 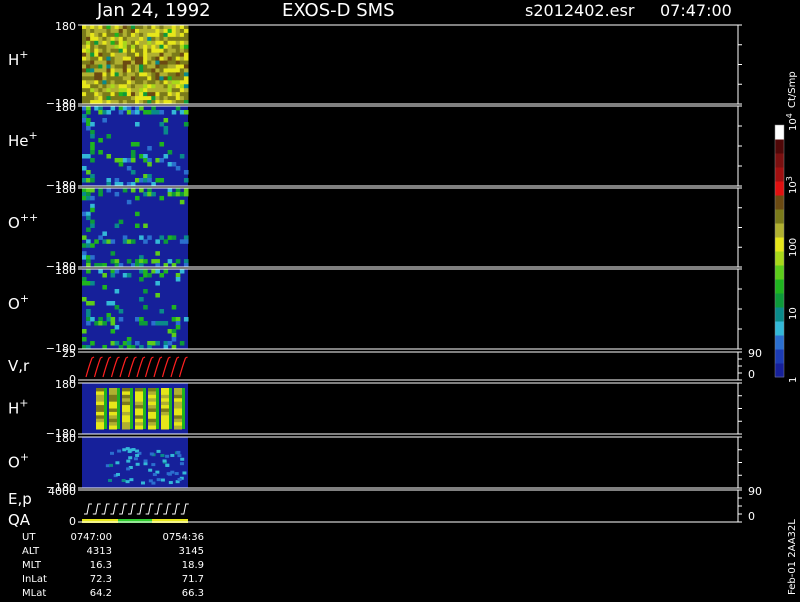 I want to click on velocity-trace, so click(x=141, y=367).